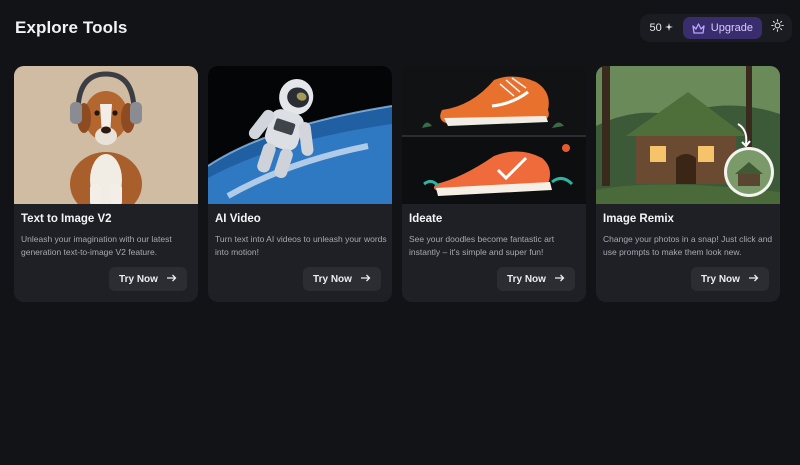 The height and width of the screenshot is (465, 800). What do you see at coordinates (238, 219) in the screenshot?
I see `card-title: AI Video` at bounding box center [238, 219].